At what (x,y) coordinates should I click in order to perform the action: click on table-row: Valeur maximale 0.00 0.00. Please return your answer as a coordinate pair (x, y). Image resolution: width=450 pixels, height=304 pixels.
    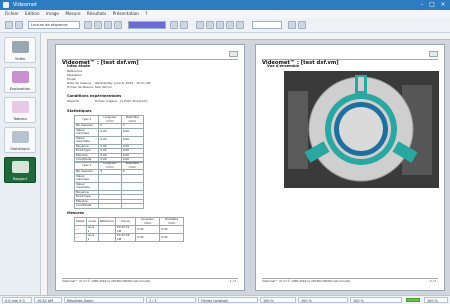
    Looking at the image, I should click on (109, 140).